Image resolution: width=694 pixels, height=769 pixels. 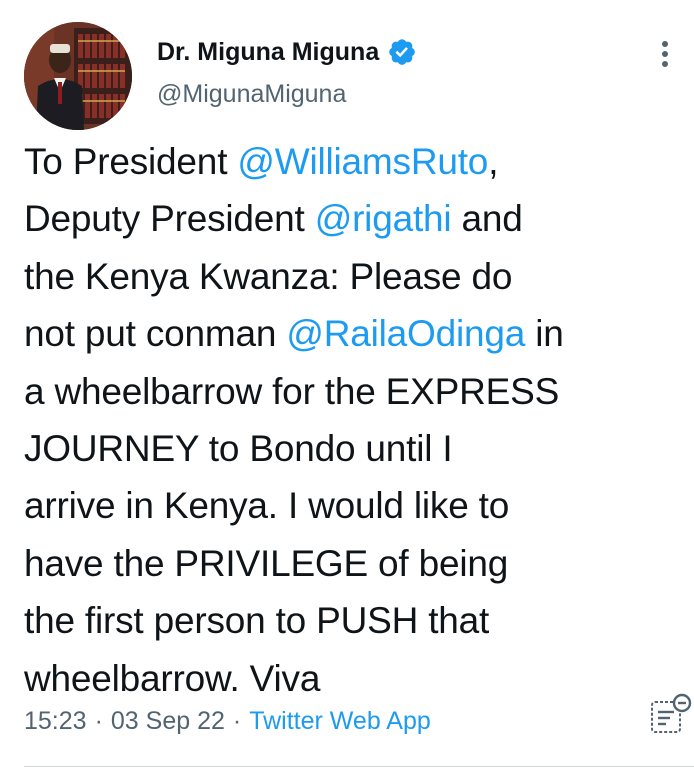 I want to click on avatar, so click(x=78, y=76).